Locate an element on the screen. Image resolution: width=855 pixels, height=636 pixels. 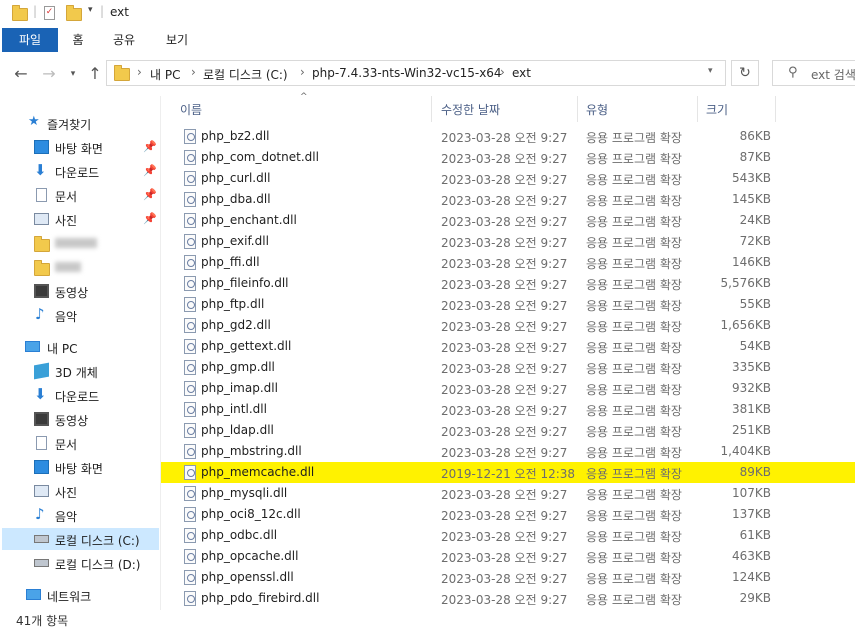
file-name: php_bz2.dll is located at coordinates (235, 136).